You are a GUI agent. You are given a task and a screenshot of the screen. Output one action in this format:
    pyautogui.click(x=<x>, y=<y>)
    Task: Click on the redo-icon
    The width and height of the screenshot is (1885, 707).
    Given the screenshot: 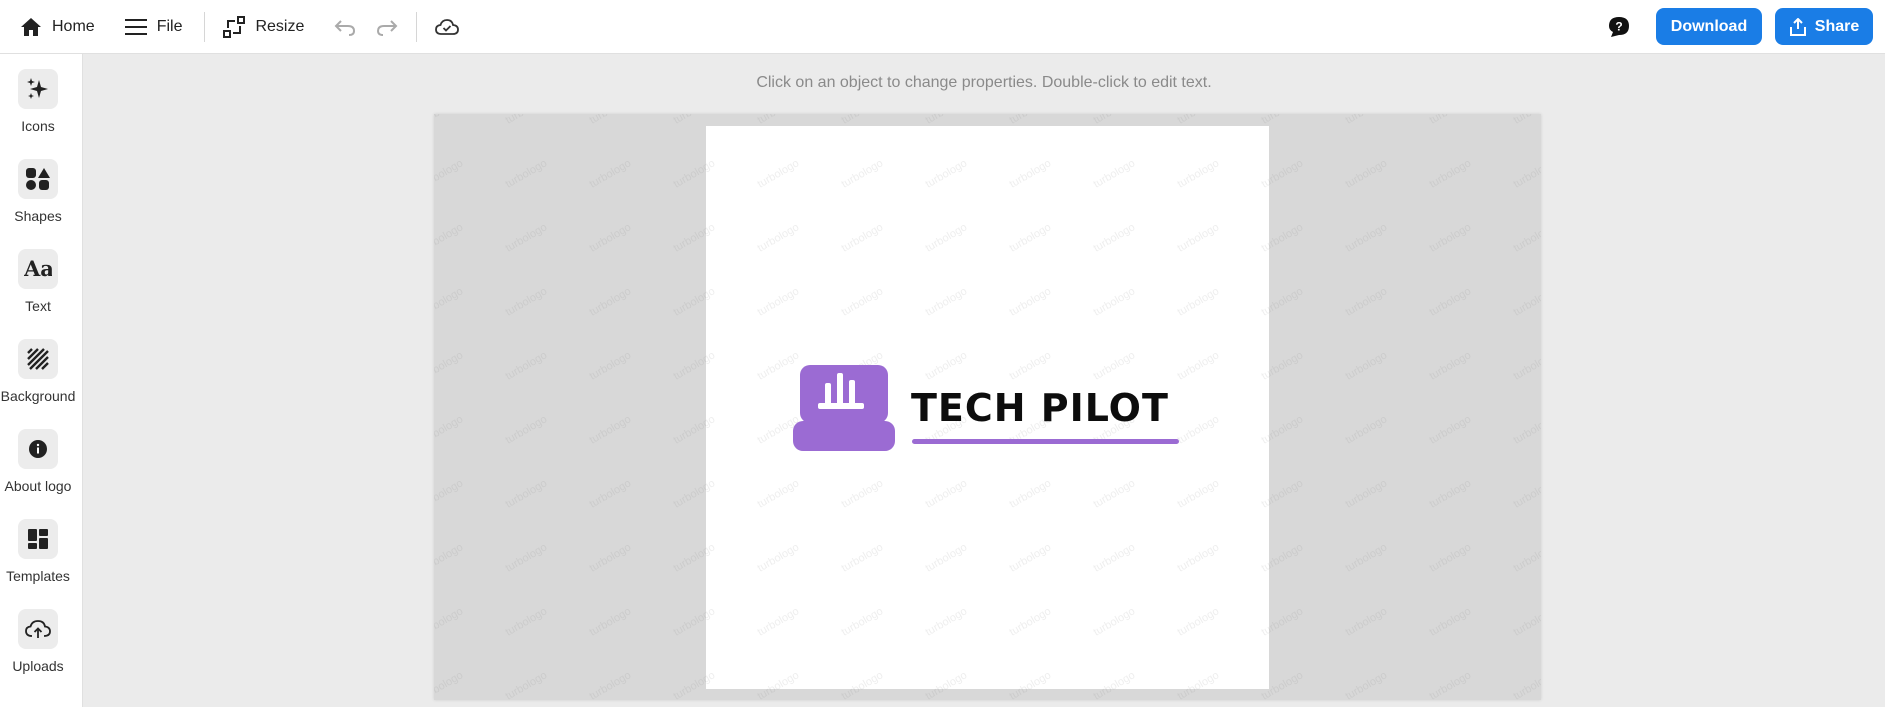 What is the action you would take?
    pyautogui.click(x=387, y=27)
    